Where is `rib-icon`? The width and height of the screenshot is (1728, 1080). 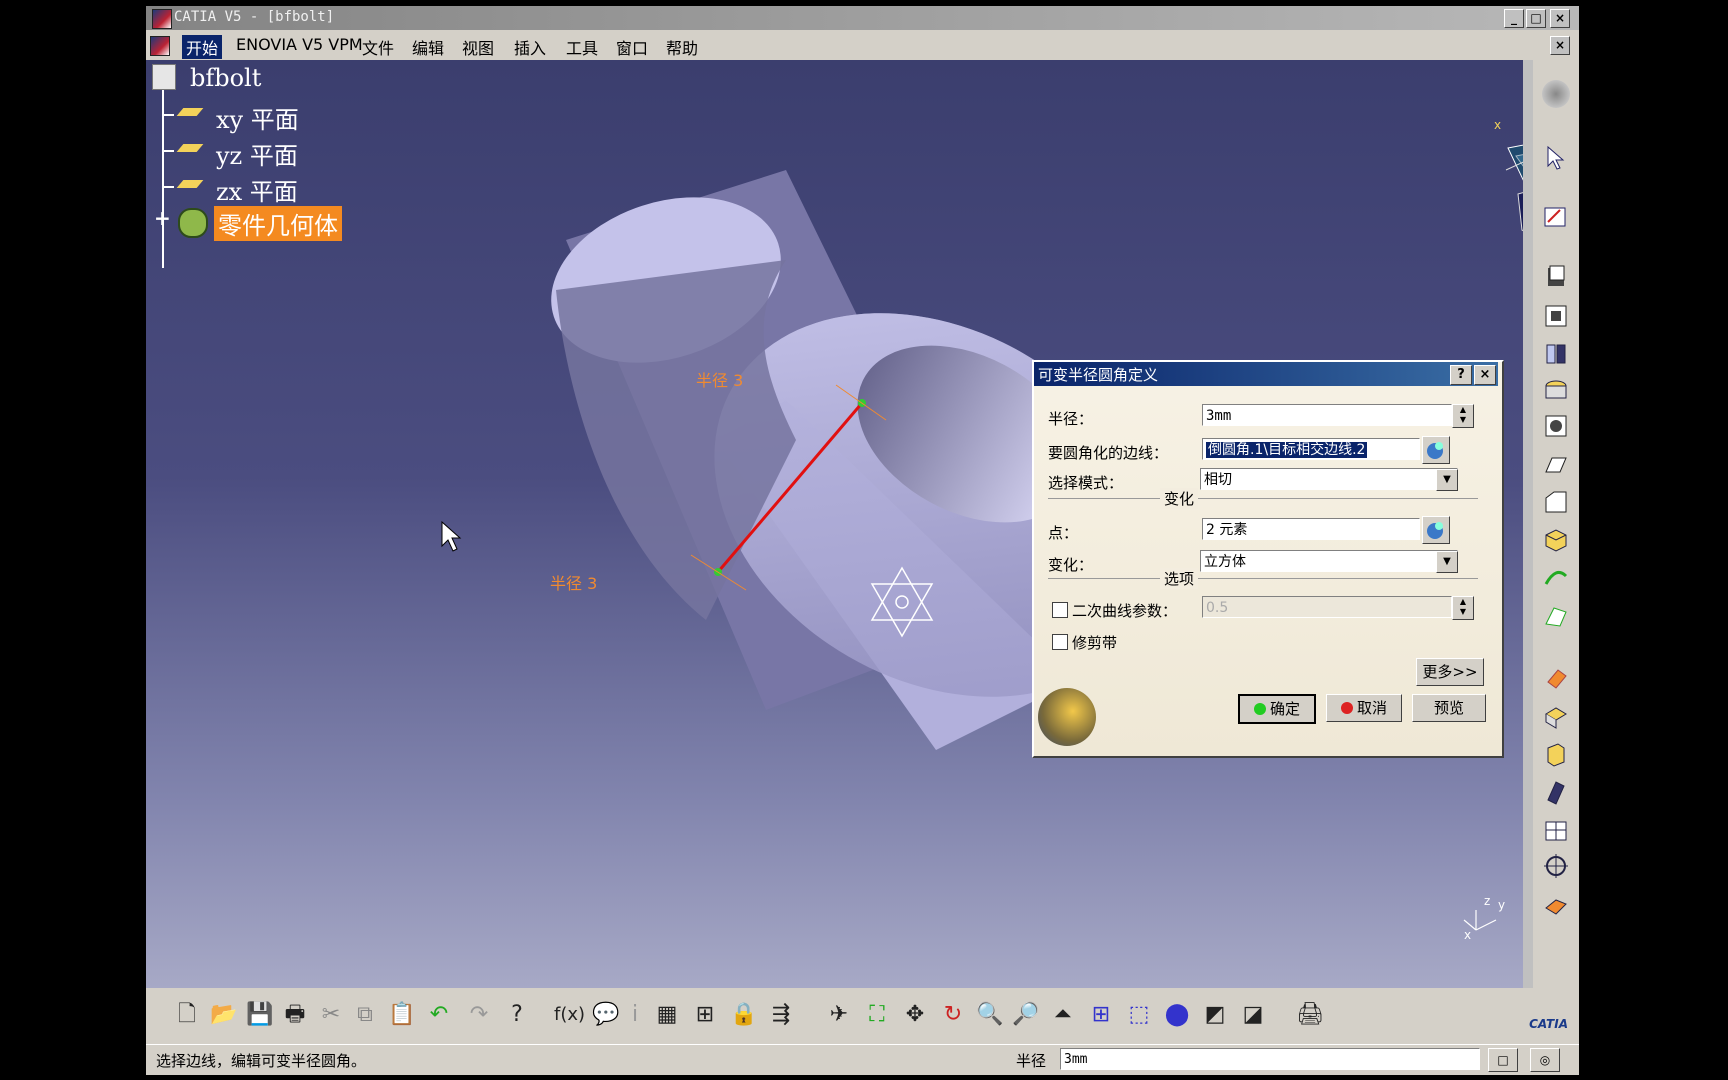
rib-icon is located at coordinates (1556, 426).